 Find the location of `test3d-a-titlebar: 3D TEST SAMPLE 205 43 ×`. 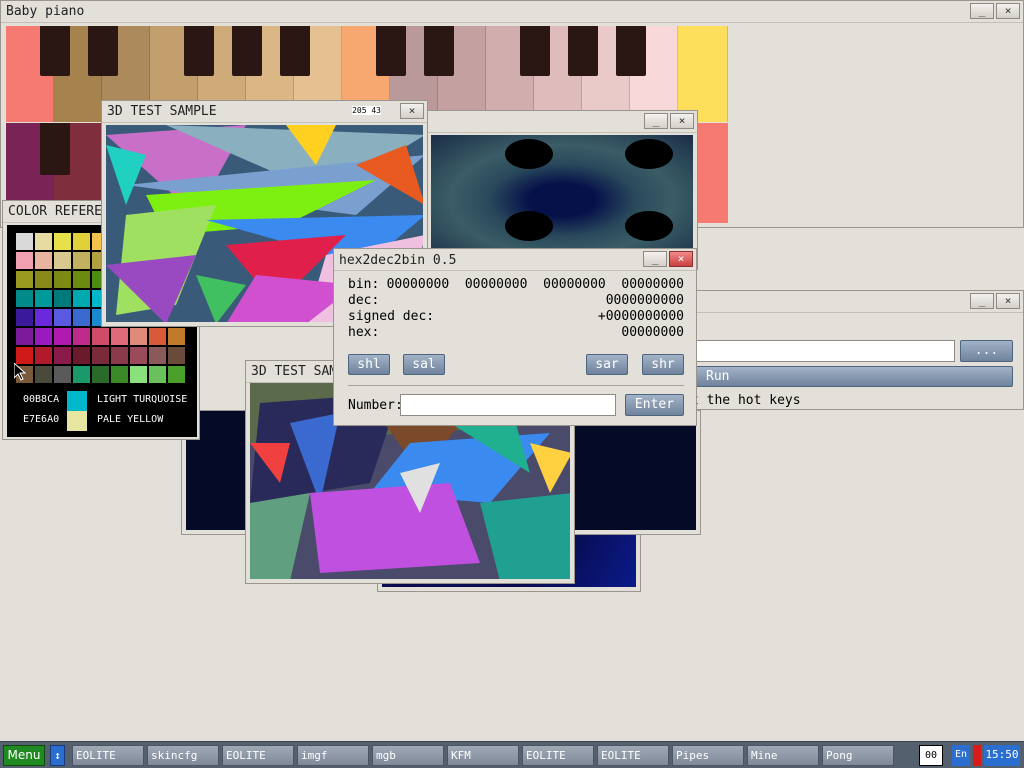

test3d-a-titlebar: 3D TEST SAMPLE 205 43 × is located at coordinates (264, 112).